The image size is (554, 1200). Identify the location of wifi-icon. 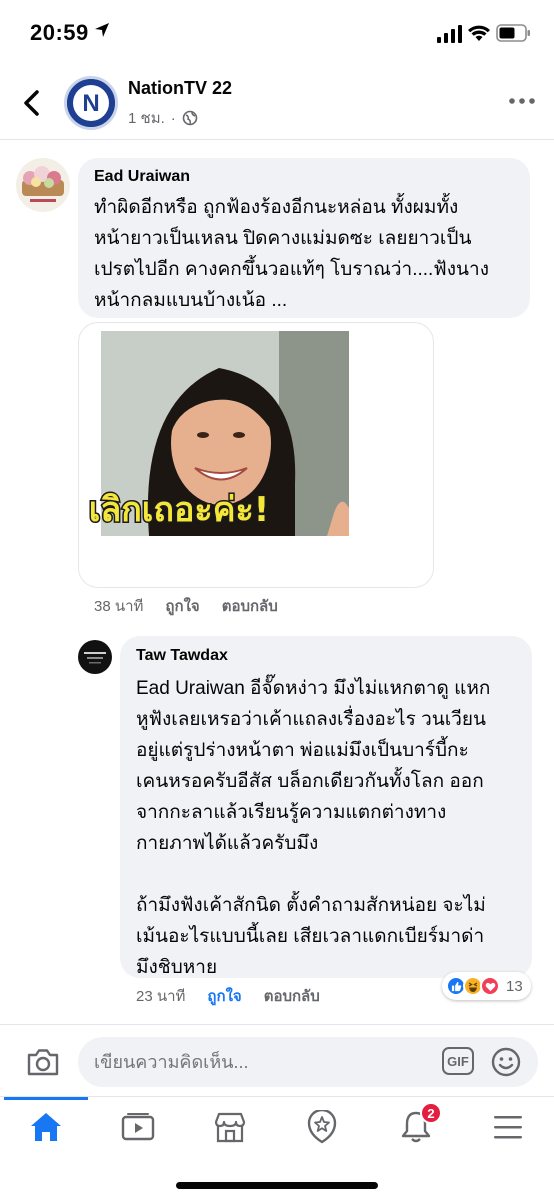
(479, 33).